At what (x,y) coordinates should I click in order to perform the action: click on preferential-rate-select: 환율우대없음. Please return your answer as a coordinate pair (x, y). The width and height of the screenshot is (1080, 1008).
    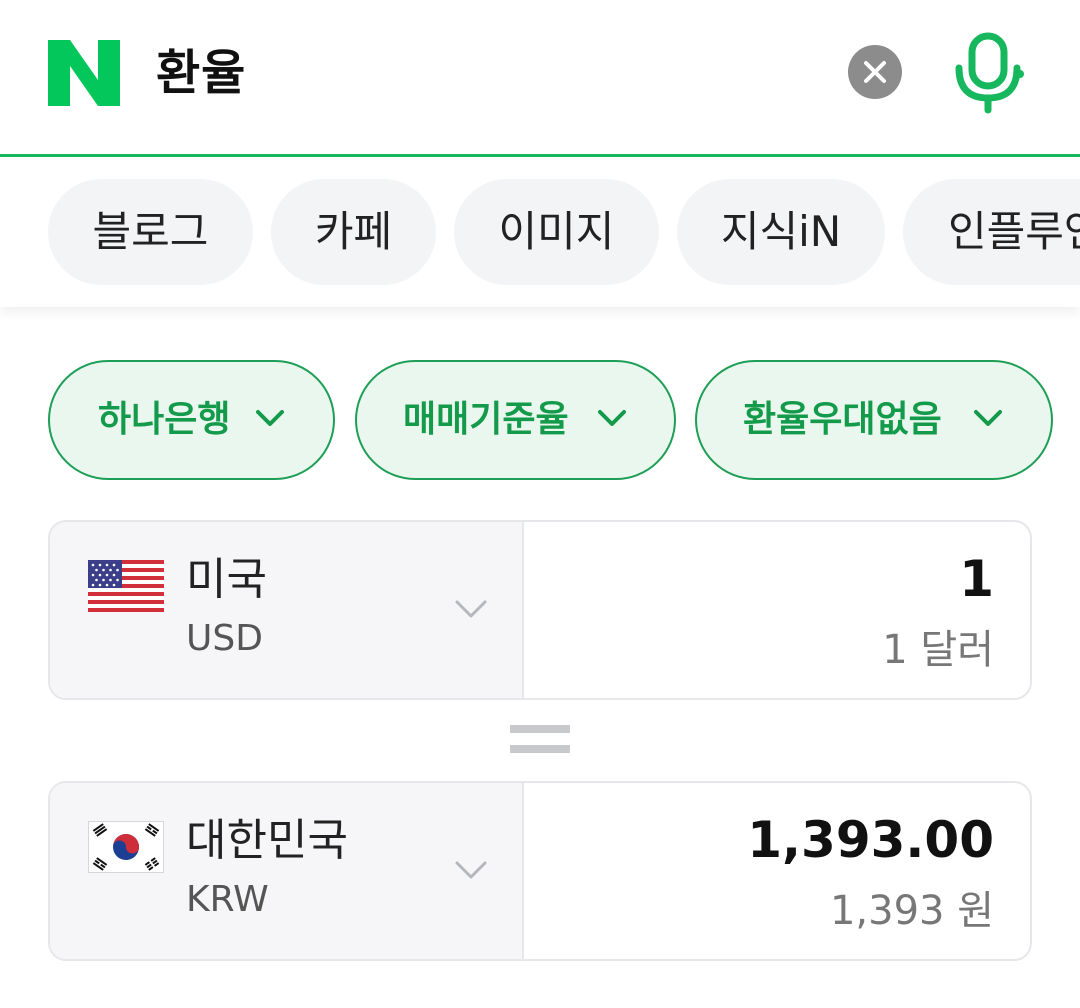
    Looking at the image, I should click on (874, 420).